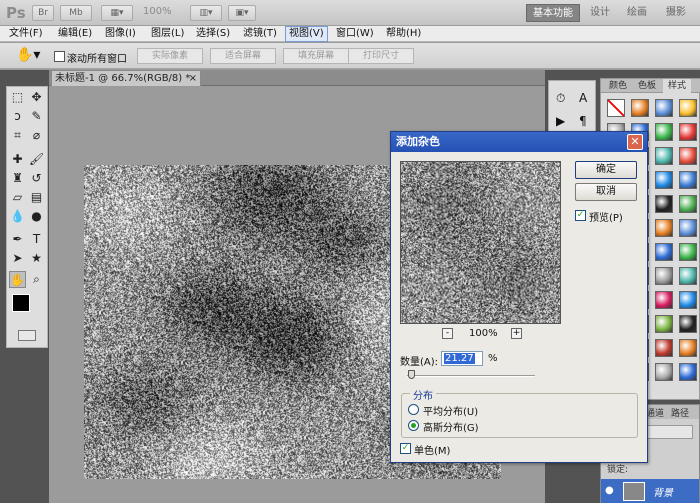 Image resolution: width=700 pixels, height=503 pixels. What do you see at coordinates (17, 258) in the screenshot?
I see `path-select-tool-icon: ➤` at bounding box center [17, 258].